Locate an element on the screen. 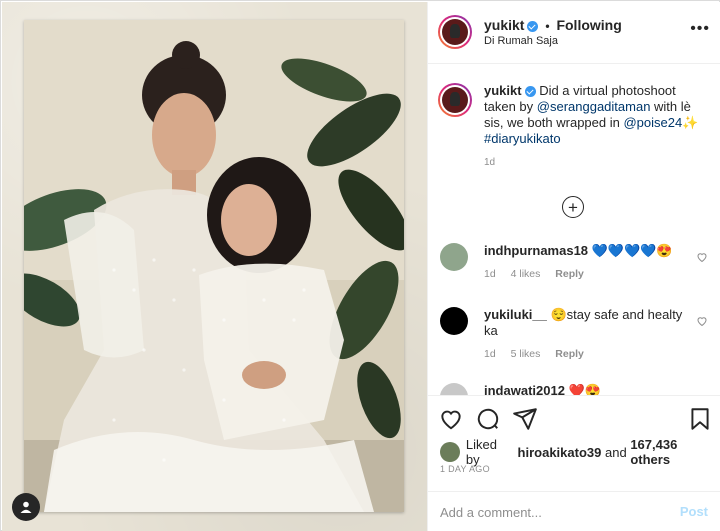 This screenshot has height=531, width=720. post-comment-button: Post is located at coordinates (694, 511).